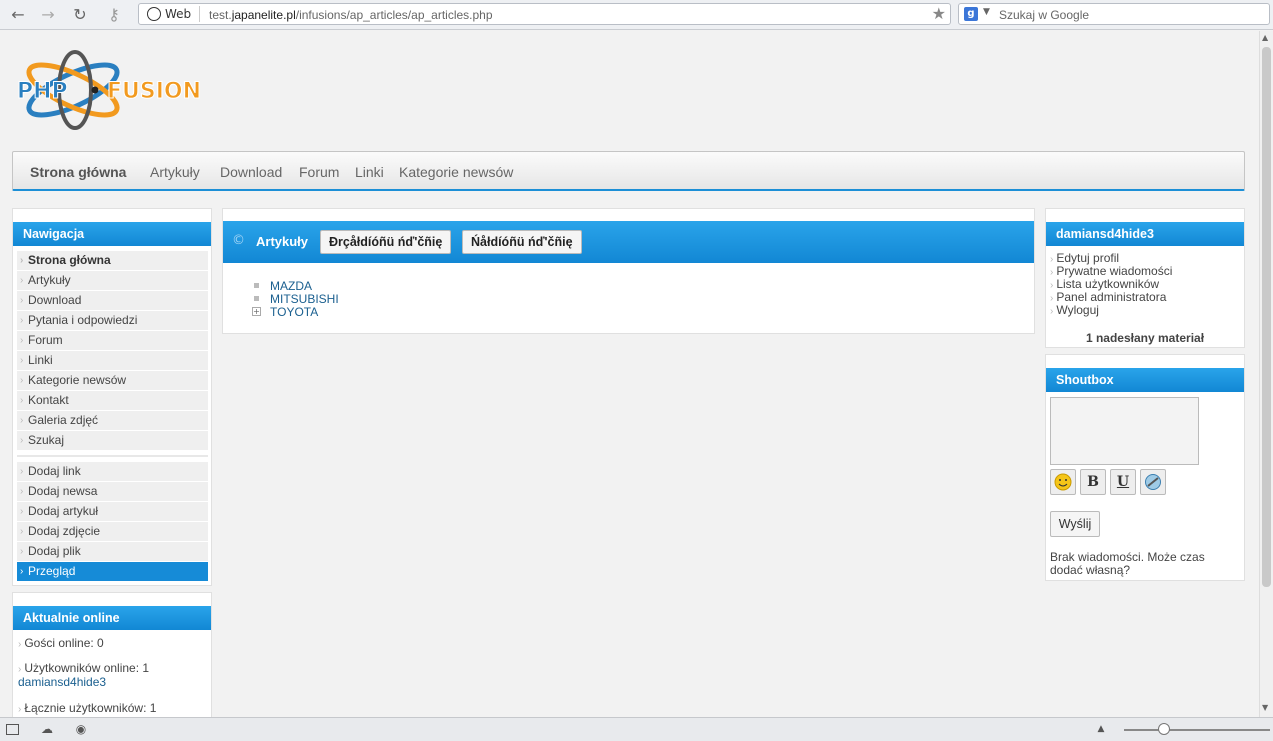  Describe the element at coordinates (18, 15) in the screenshot. I see `back-icon: ←` at that location.